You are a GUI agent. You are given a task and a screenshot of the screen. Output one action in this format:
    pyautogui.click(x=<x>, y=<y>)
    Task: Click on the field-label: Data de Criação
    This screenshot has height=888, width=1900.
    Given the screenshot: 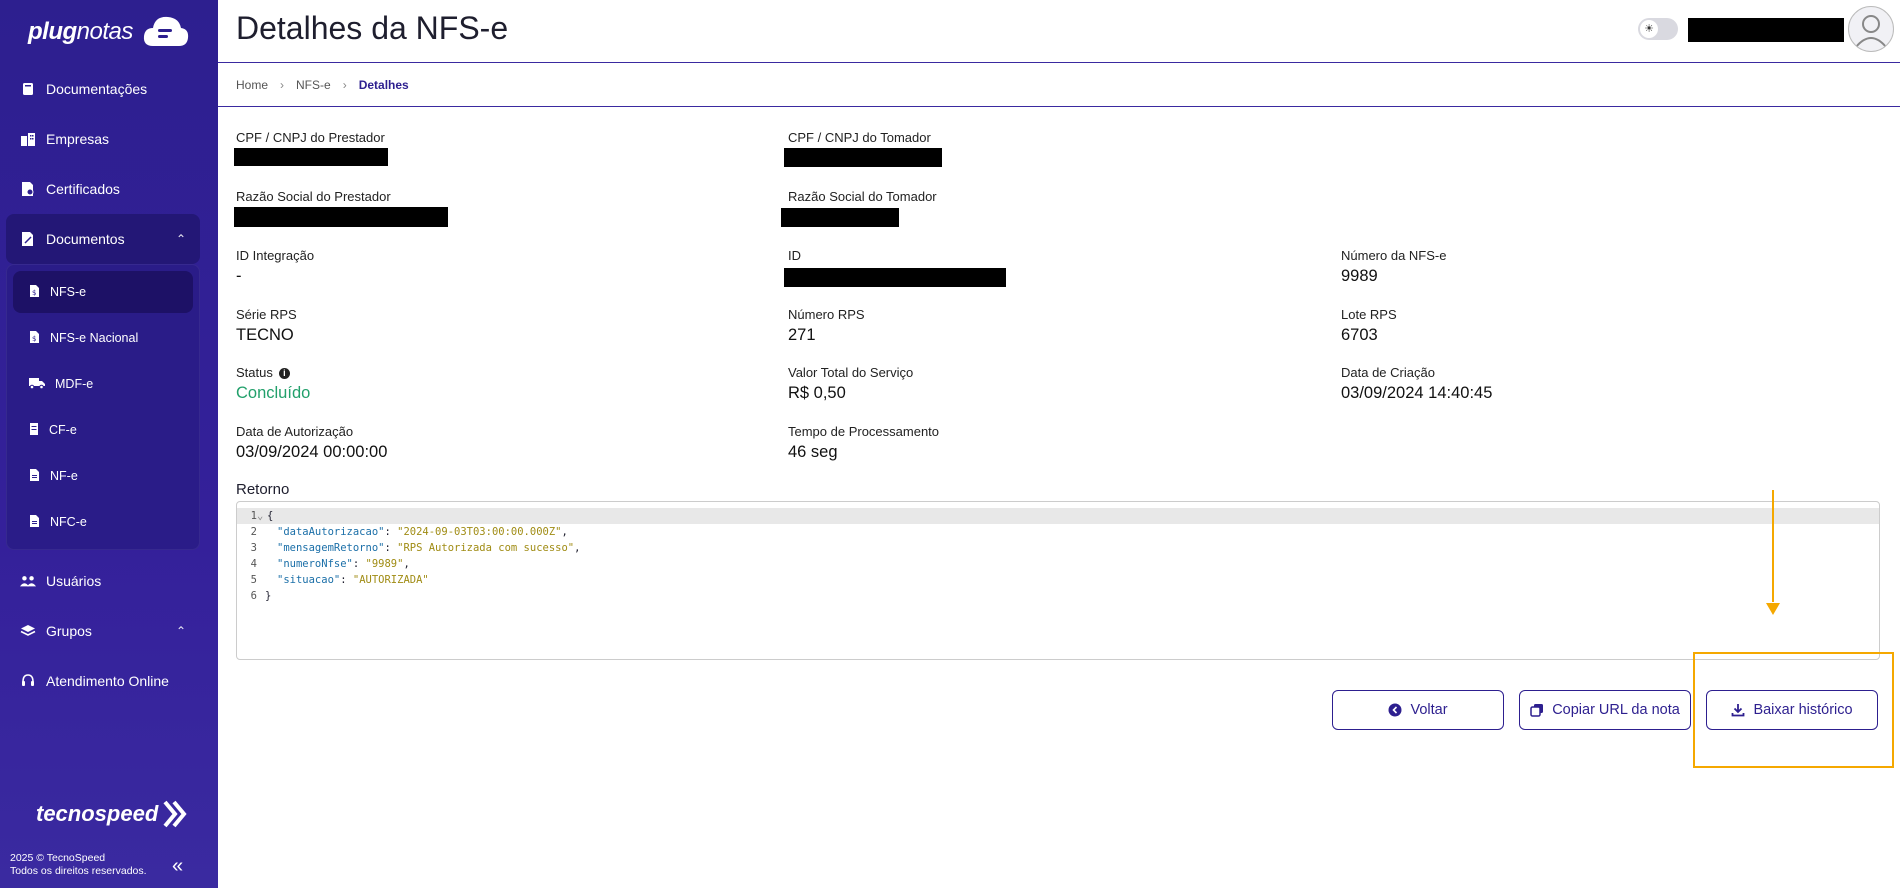 What is the action you would take?
    pyautogui.click(x=1388, y=372)
    